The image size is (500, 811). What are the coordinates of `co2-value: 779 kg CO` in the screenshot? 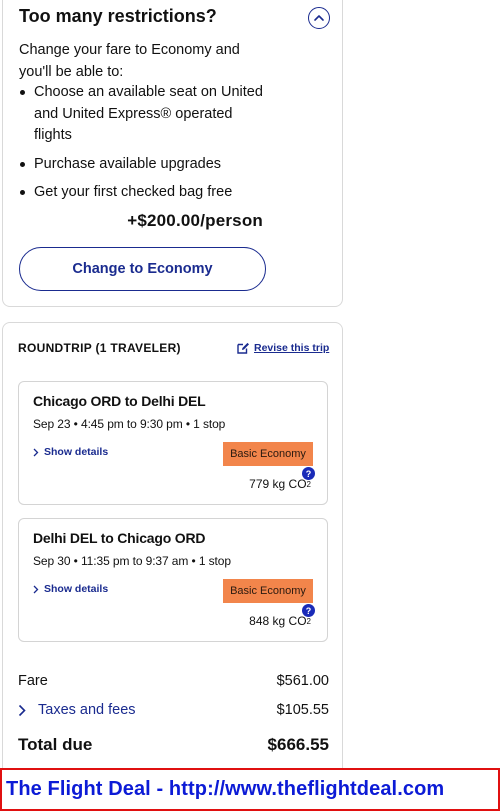 It's located at (278, 484).